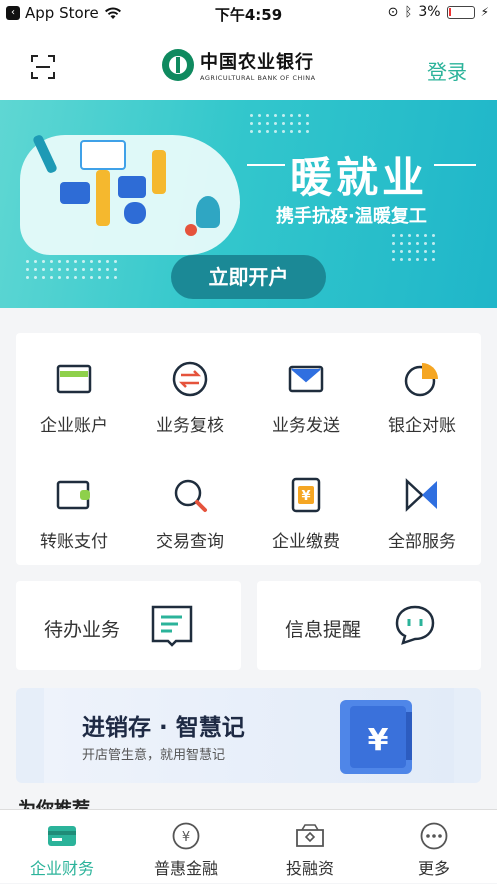 The height and width of the screenshot is (884, 497). What do you see at coordinates (185, 868) in the screenshot?
I see `tab-label: 普惠金融` at bounding box center [185, 868].